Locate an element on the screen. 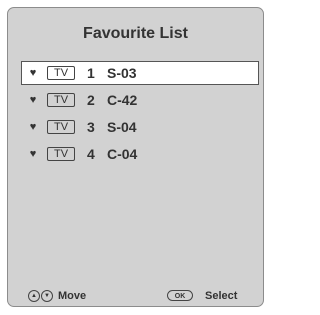 The width and height of the screenshot is (320, 315). up-arrow-icon: ▲ is located at coordinates (34, 296).